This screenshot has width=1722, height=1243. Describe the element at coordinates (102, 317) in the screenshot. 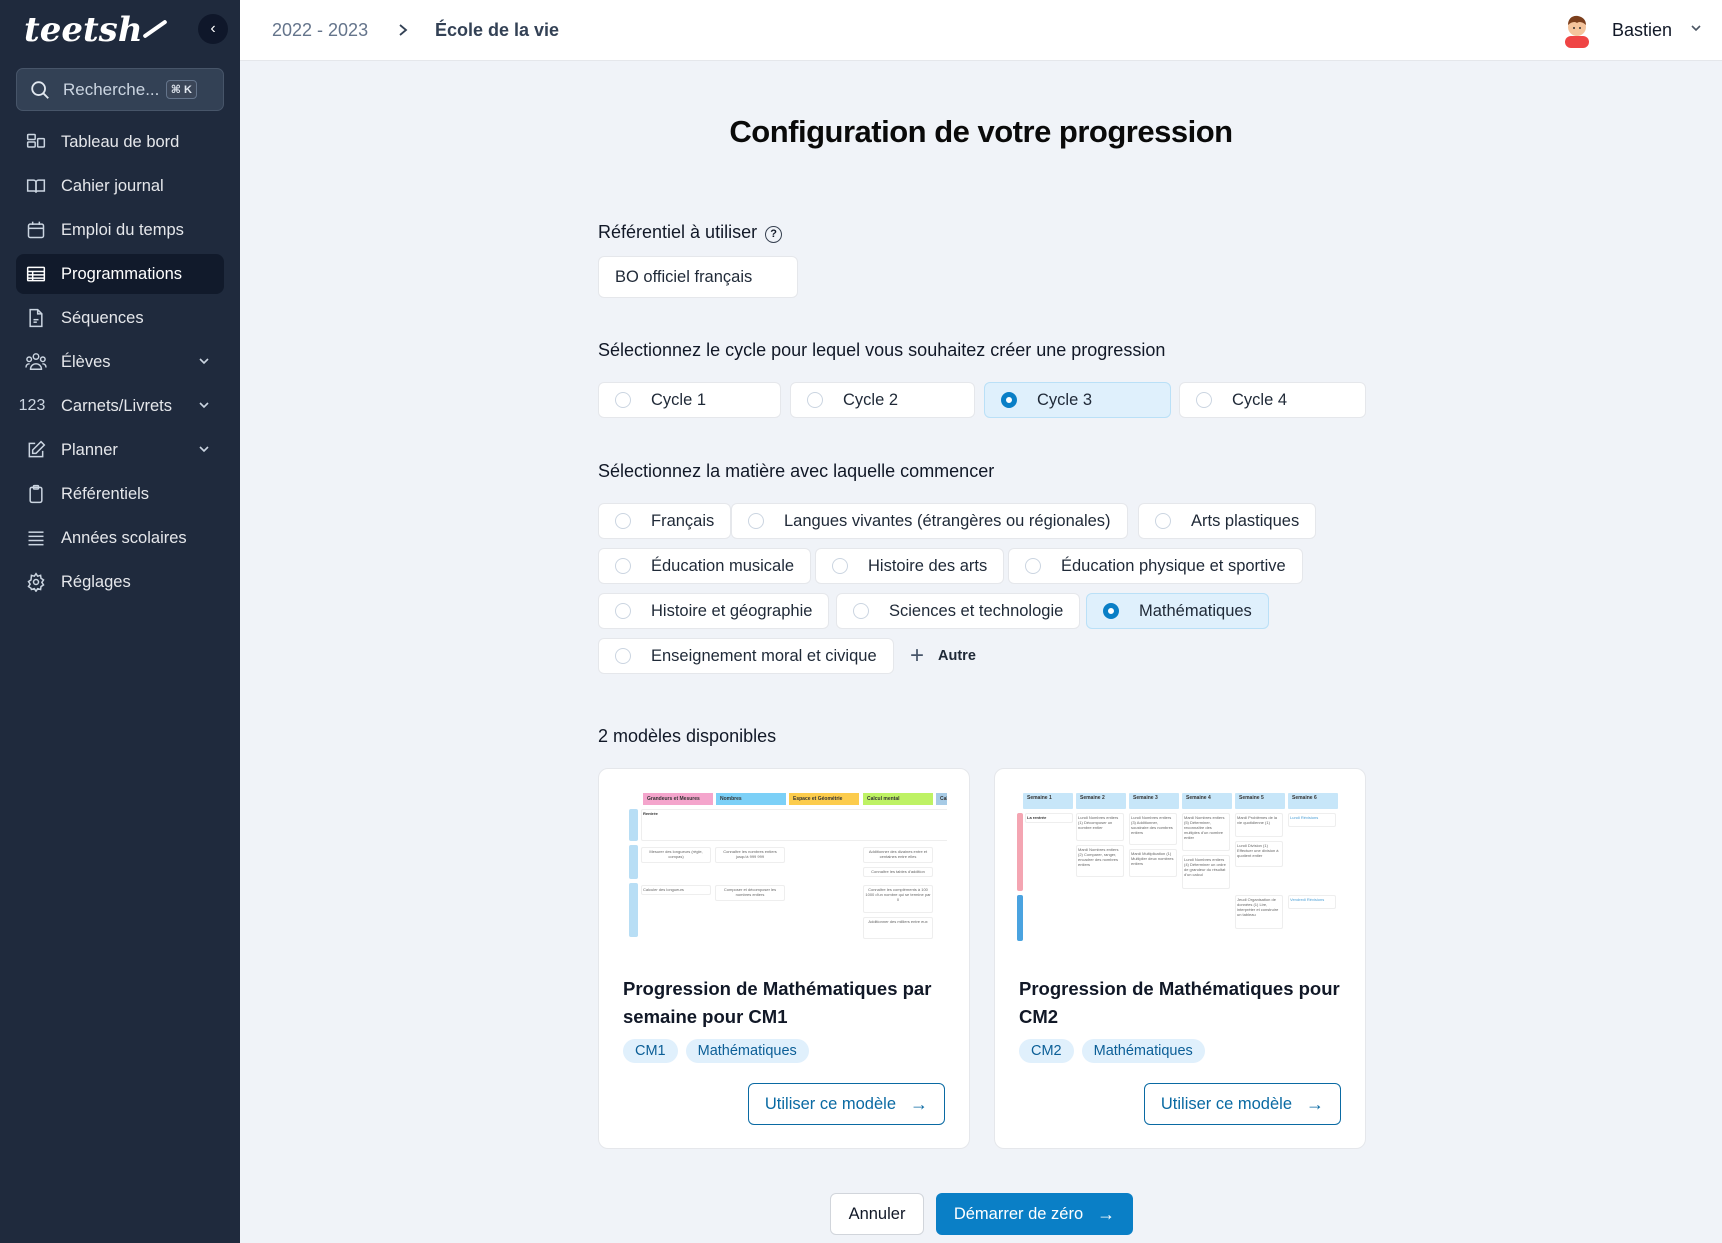

I see `sidebar-item-label: Séquences` at that location.